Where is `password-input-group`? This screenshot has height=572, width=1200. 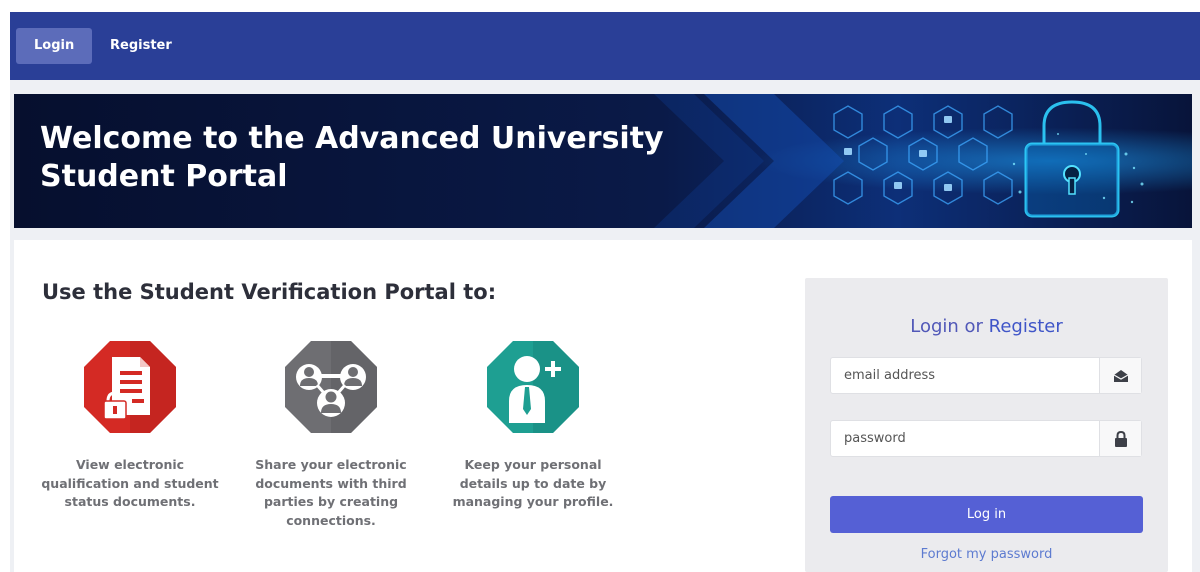
password-input-group is located at coordinates (986, 438).